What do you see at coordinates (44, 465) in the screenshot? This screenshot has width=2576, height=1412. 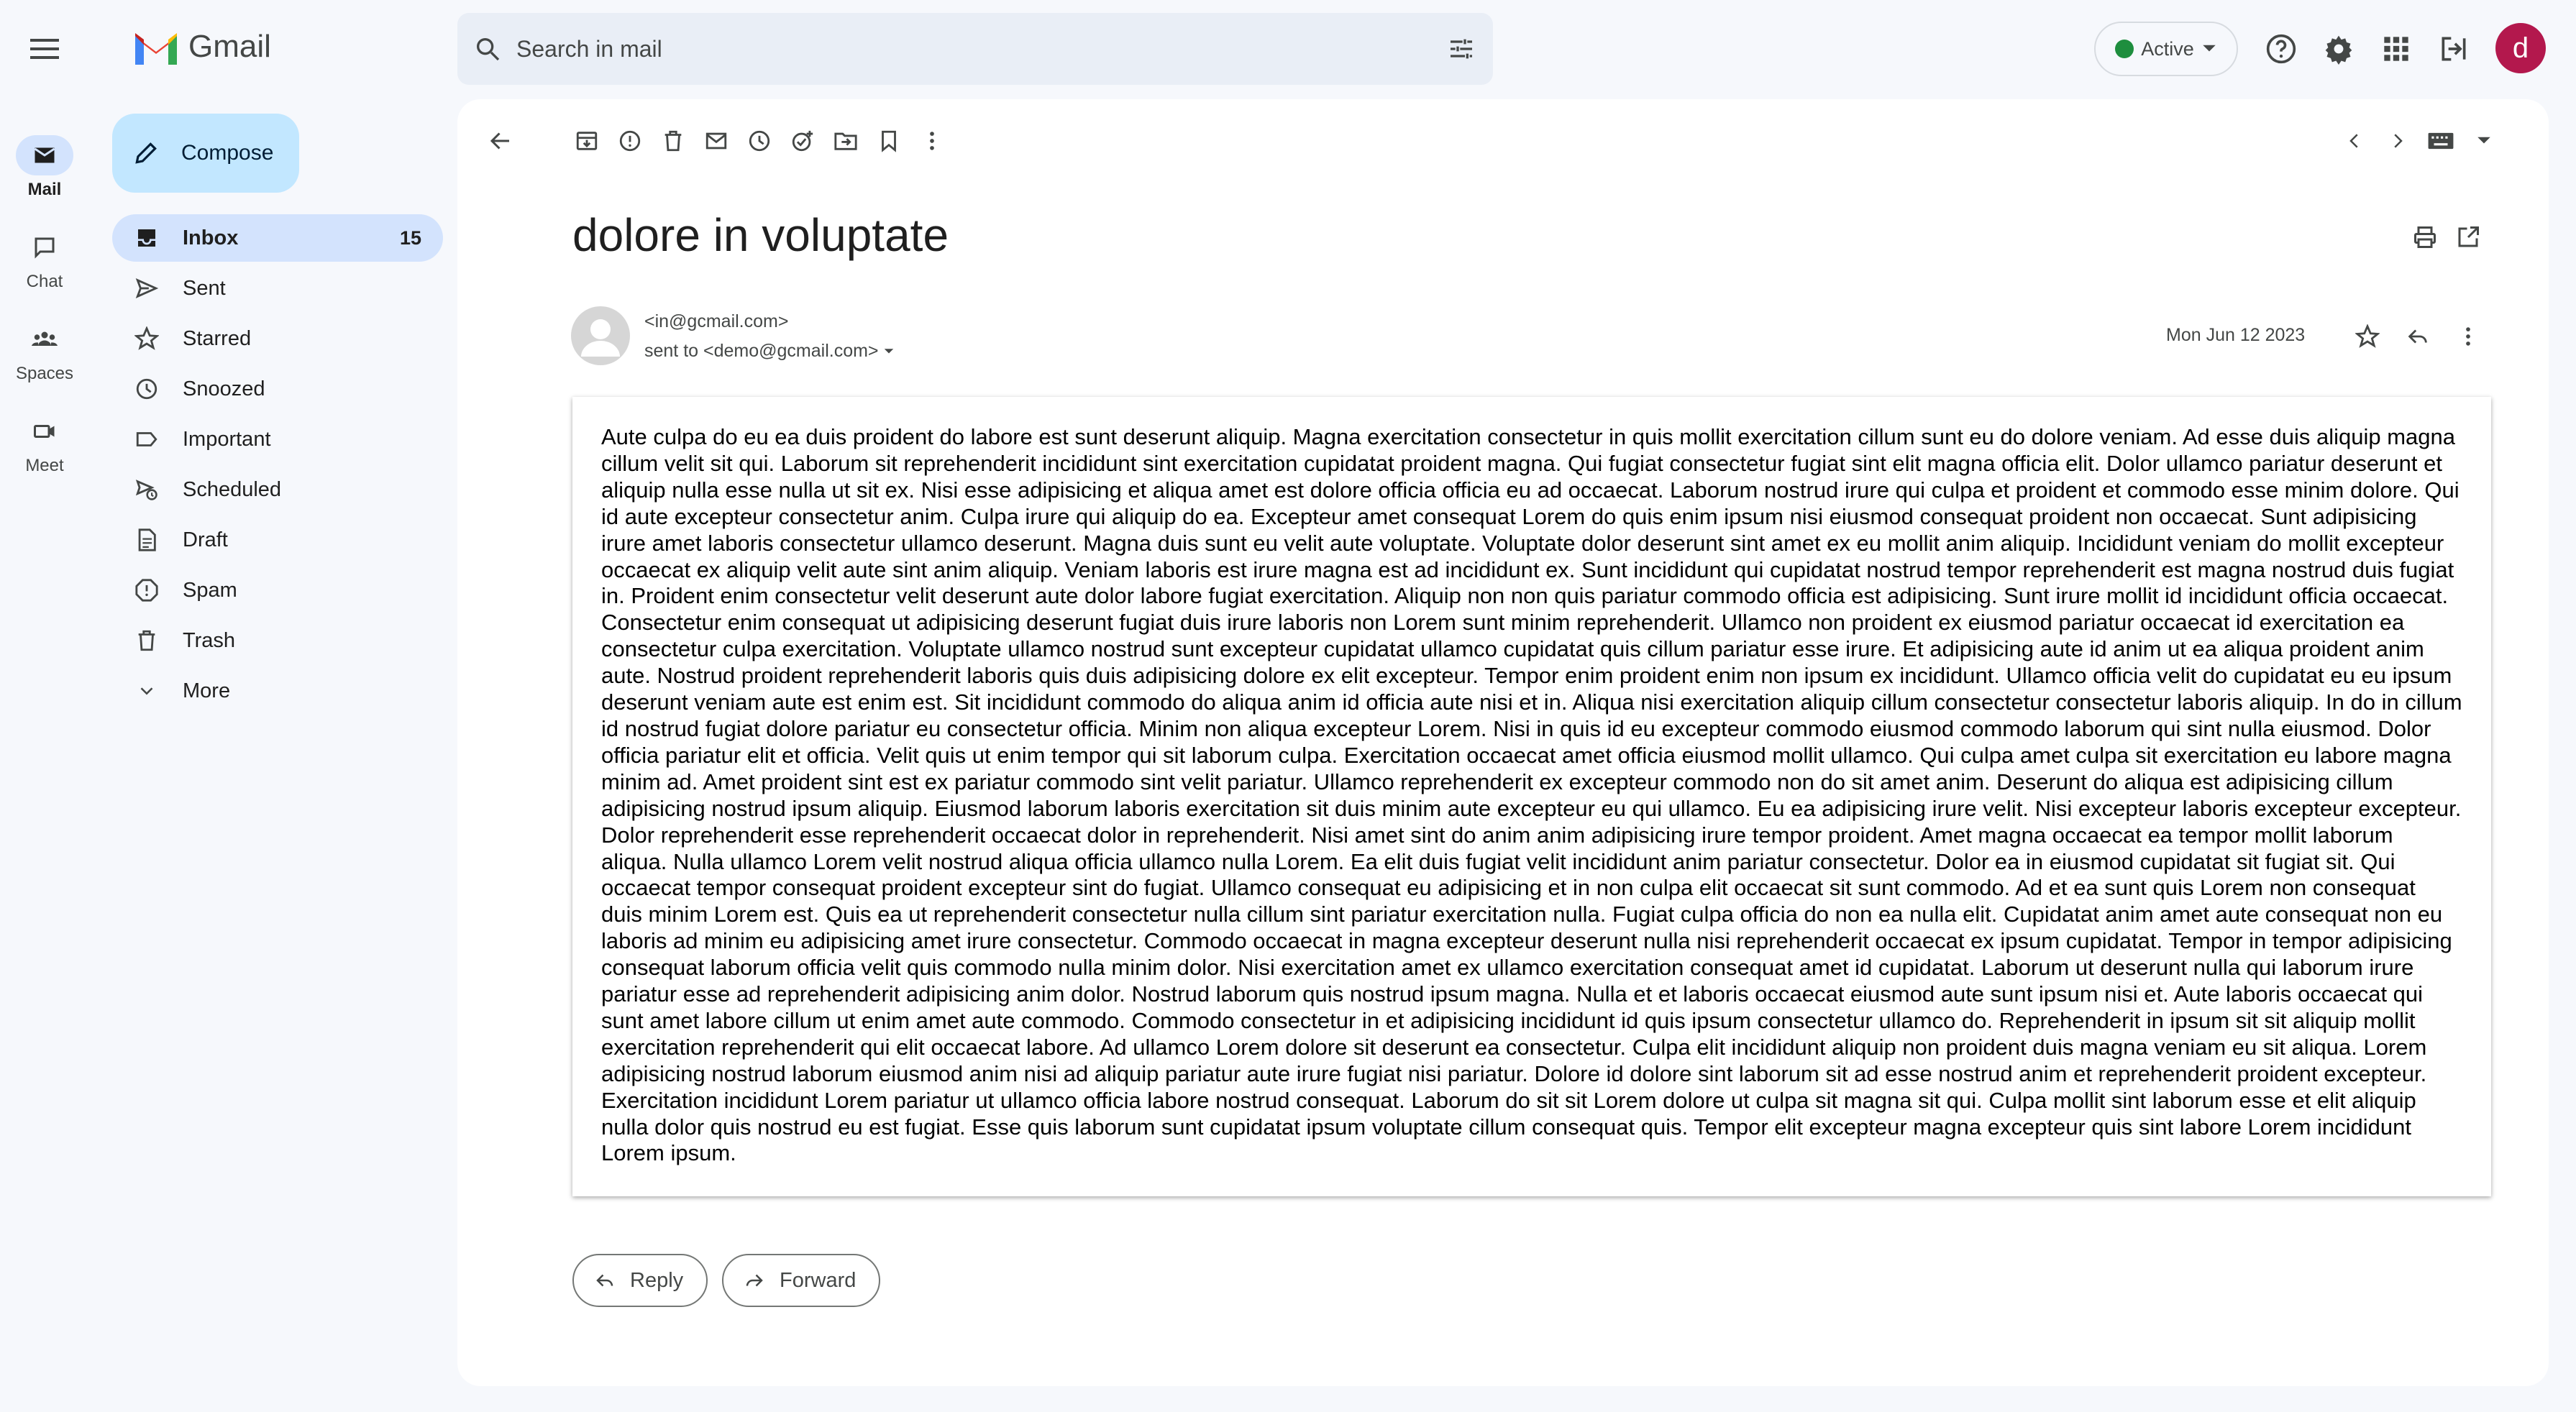 I see `rail-label: Meet` at bounding box center [44, 465].